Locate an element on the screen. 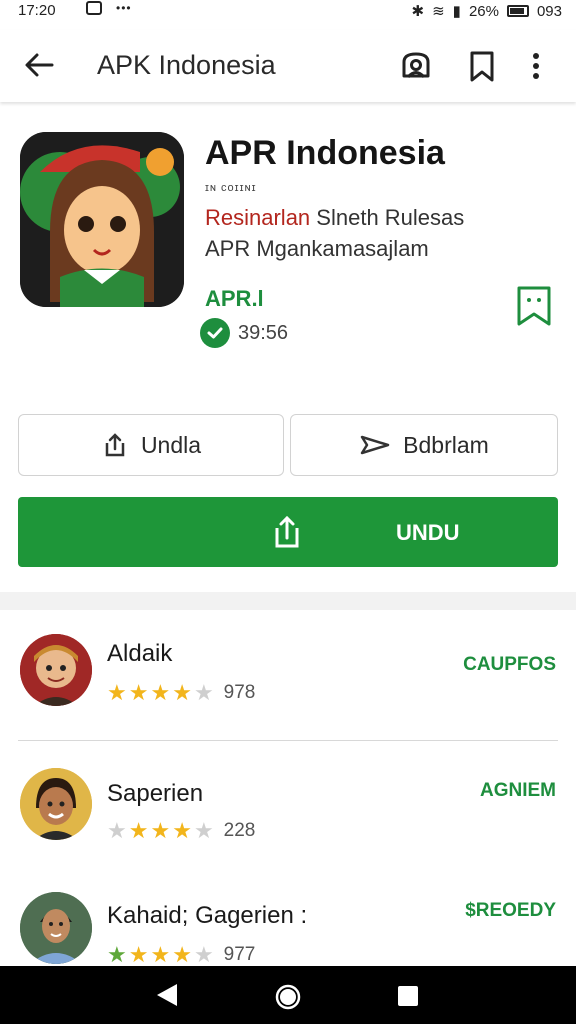 The width and height of the screenshot is (576, 1024). secondary-button-right-label: Bdbrlam is located at coordinates (446, 444).